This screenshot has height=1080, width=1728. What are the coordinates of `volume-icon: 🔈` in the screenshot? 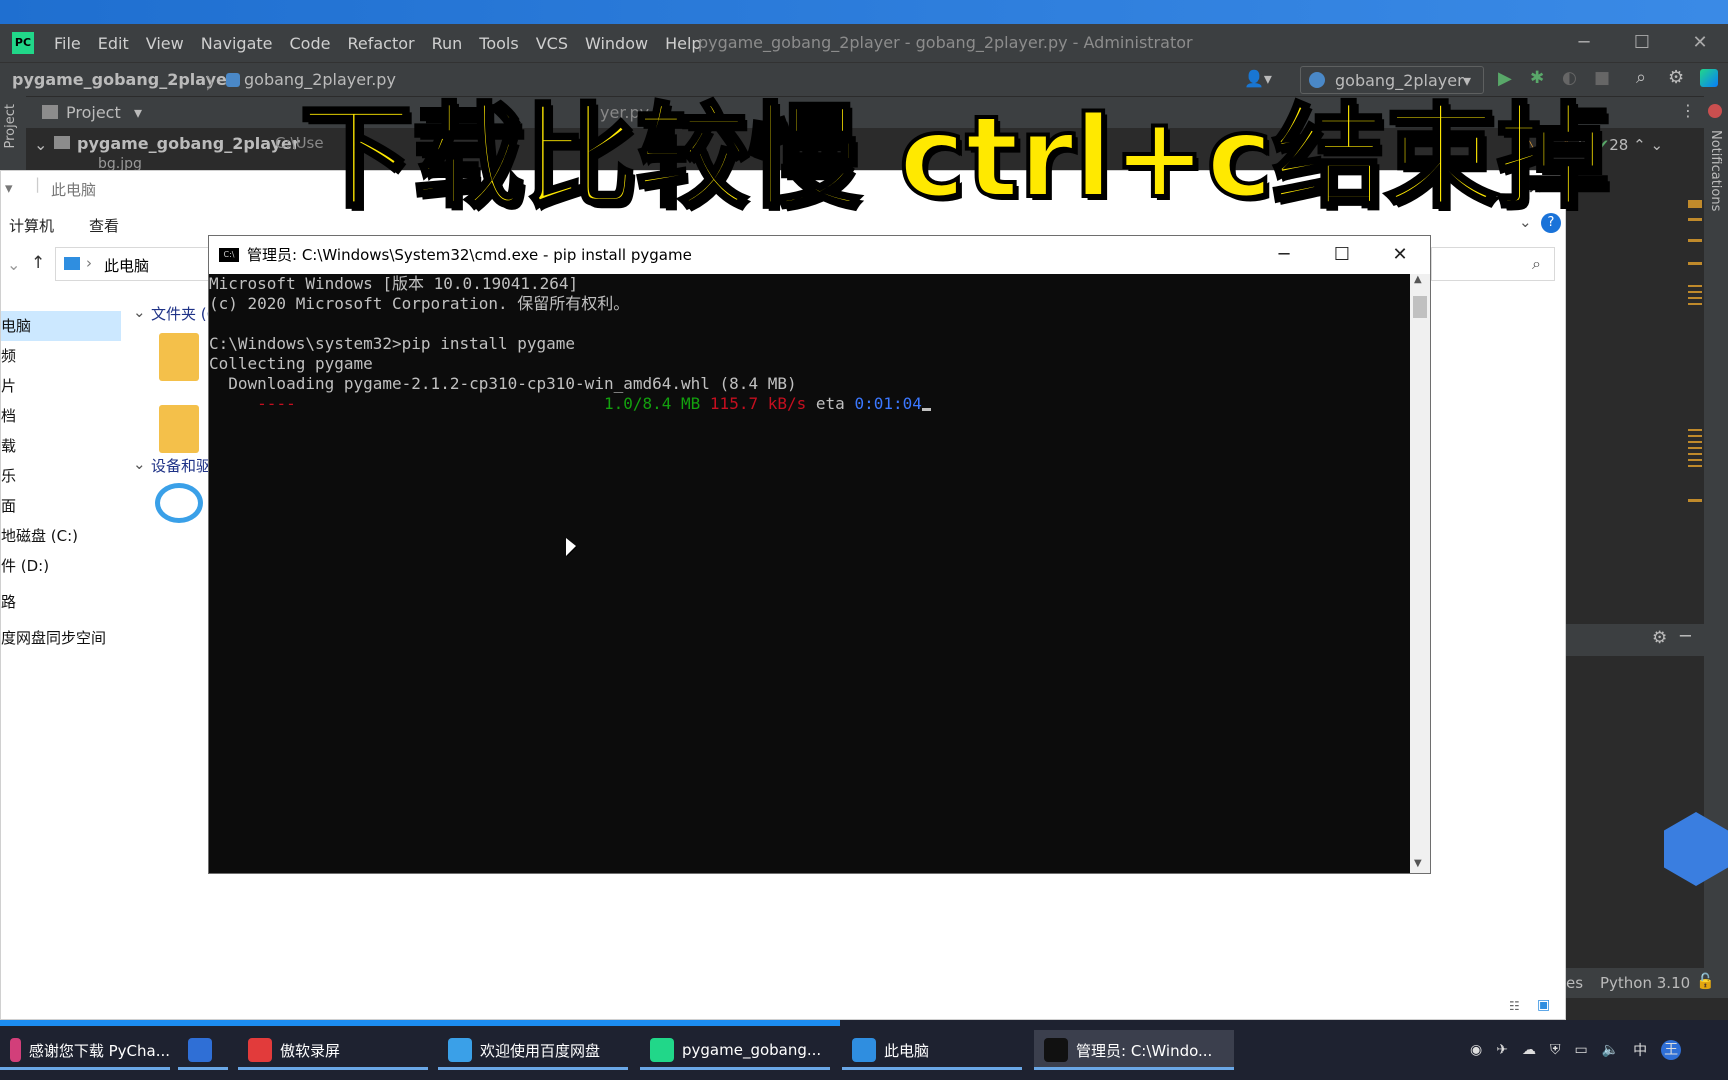 It's located at (1610, 1050).